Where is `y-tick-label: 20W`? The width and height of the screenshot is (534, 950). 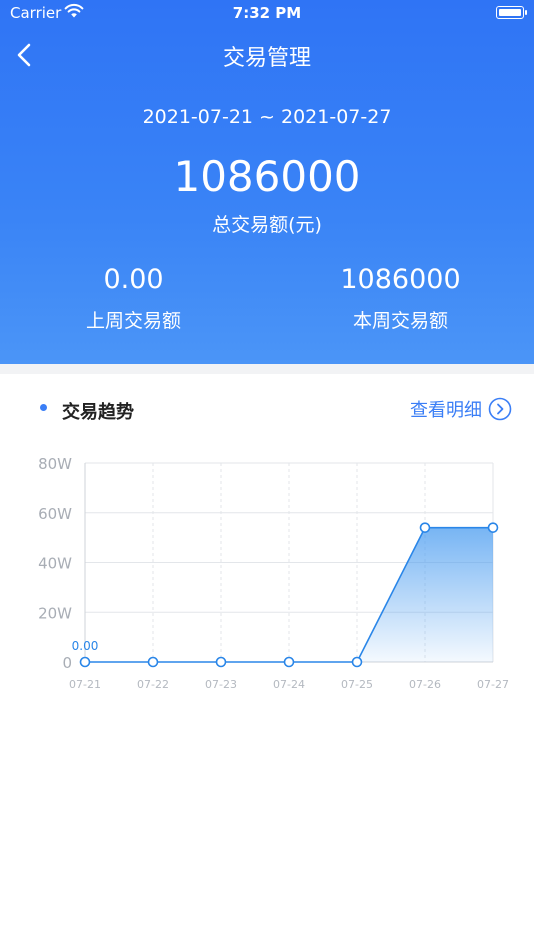
y-tick-label: 20W is located at coordinates (55, 613).